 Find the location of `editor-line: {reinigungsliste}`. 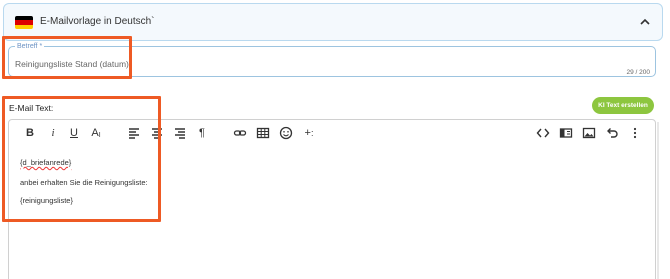

editor-line: {reinigungsliste} is located at coordinates (46, 200).